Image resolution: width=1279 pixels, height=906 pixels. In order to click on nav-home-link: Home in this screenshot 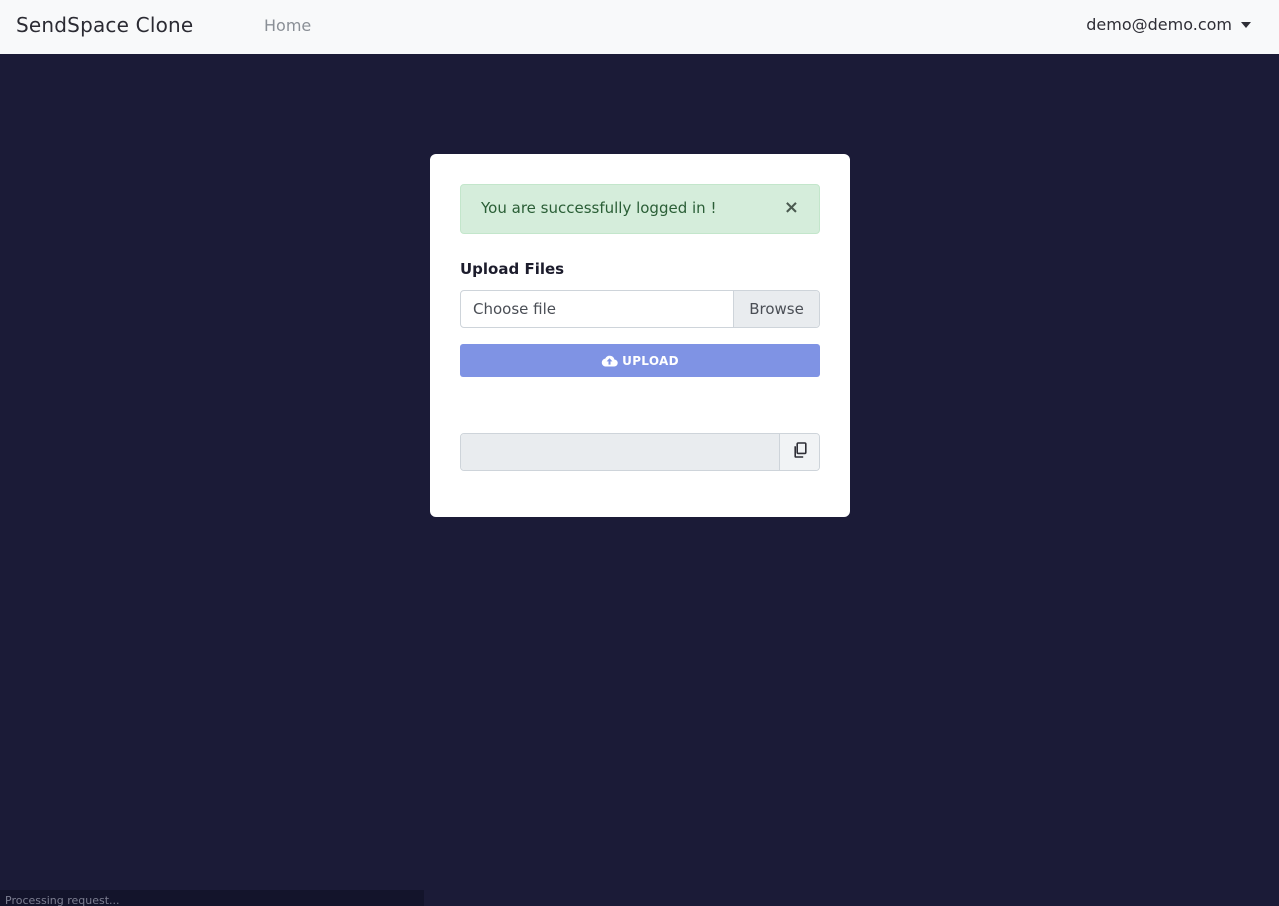, I will do `click(287, 25)`.